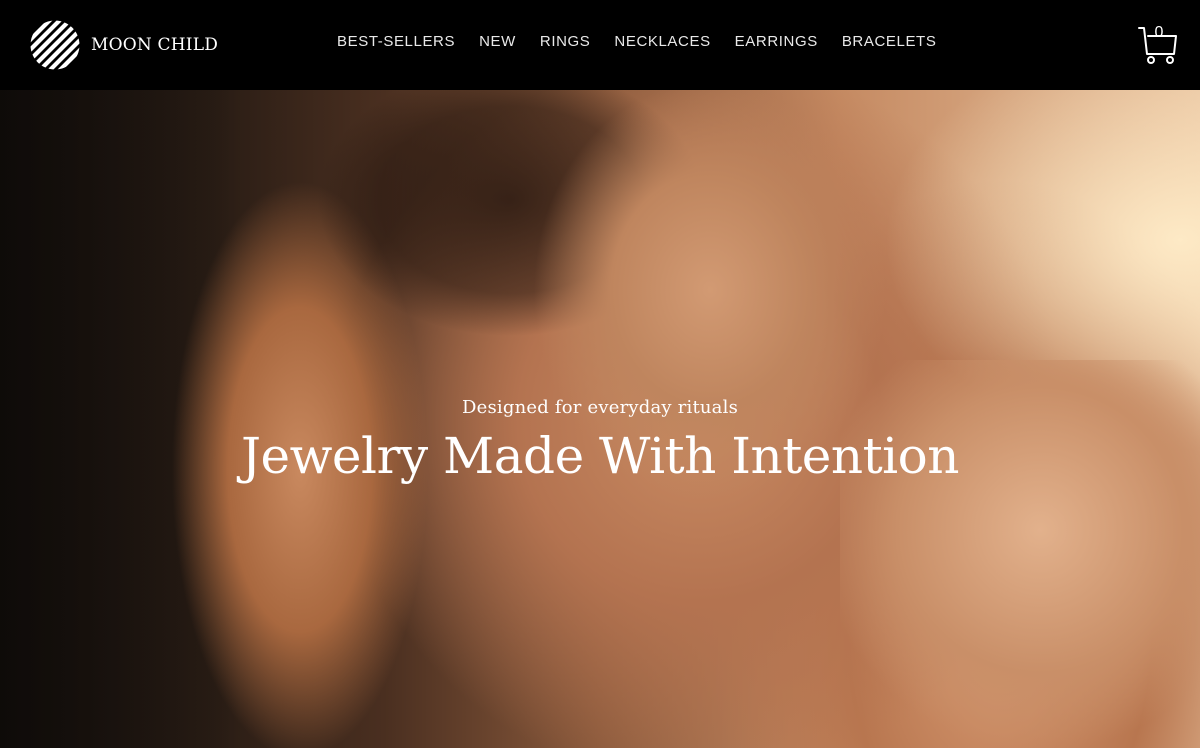  Describe the element at coordinates (1158, 45) in the screenshot. I see `cart-button: 0` at that location.